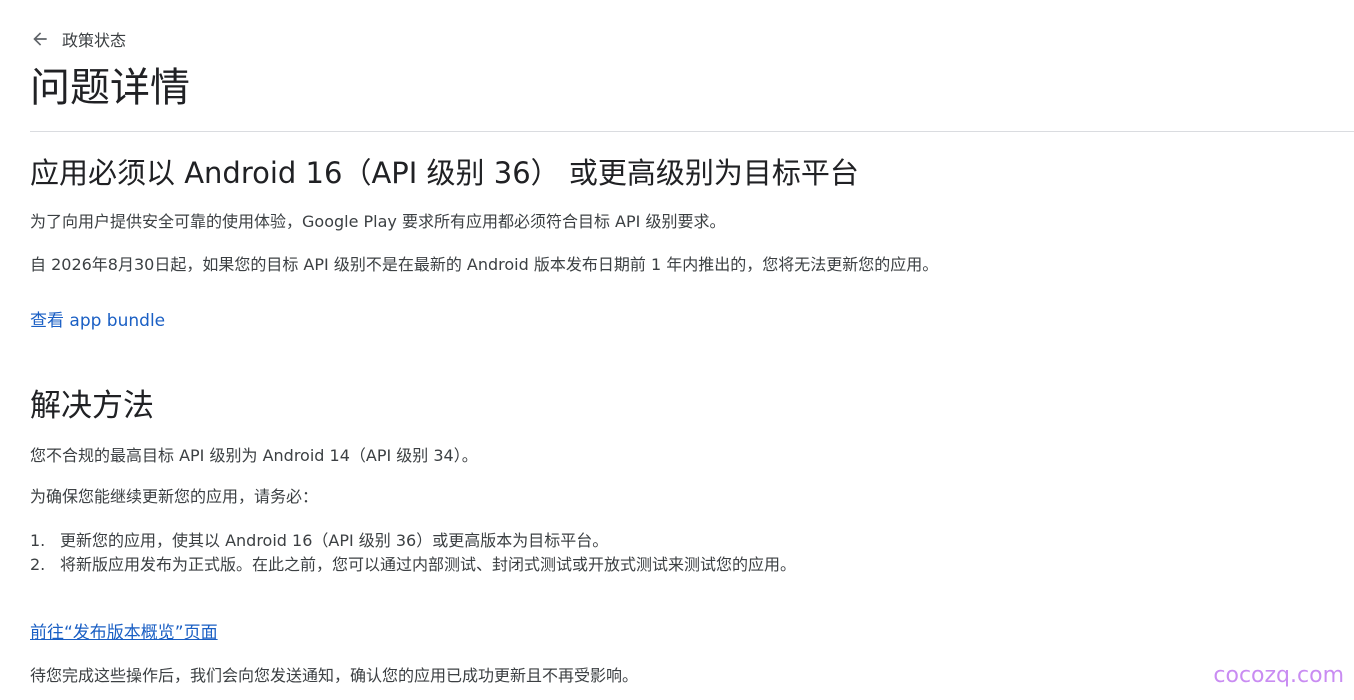  What do you see at coordinates (38, 540) in the screenshot?
I see `step-number: 1.` at bounding box center [38, 540].